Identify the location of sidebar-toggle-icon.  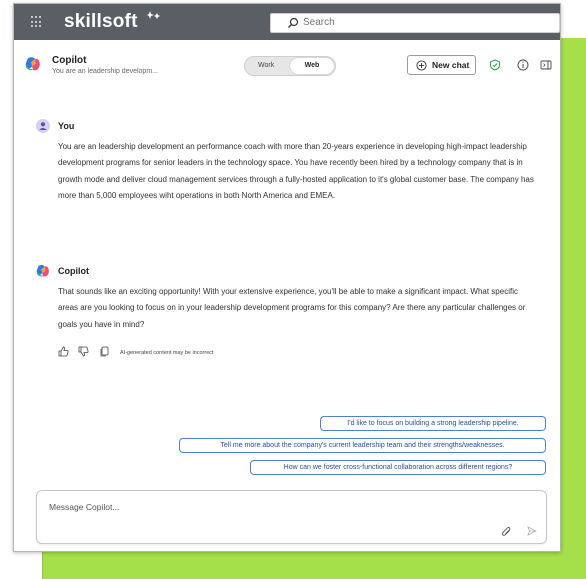
(546, 65).